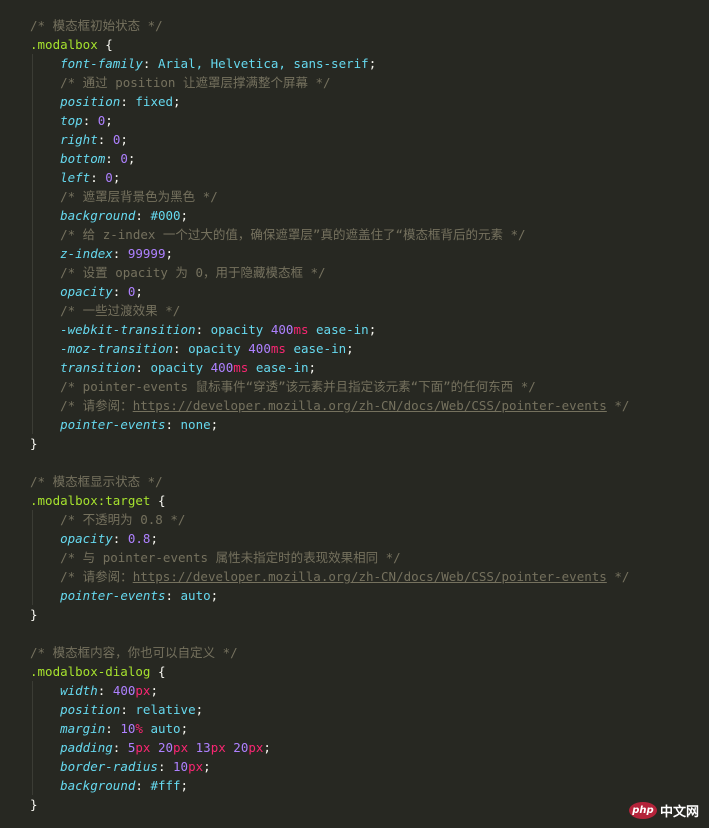 The image size is (709, 828). What do you see at coordinates (203, 747) in the screenshot?
I see `code-token: 13` at bounding box center [203, 747].